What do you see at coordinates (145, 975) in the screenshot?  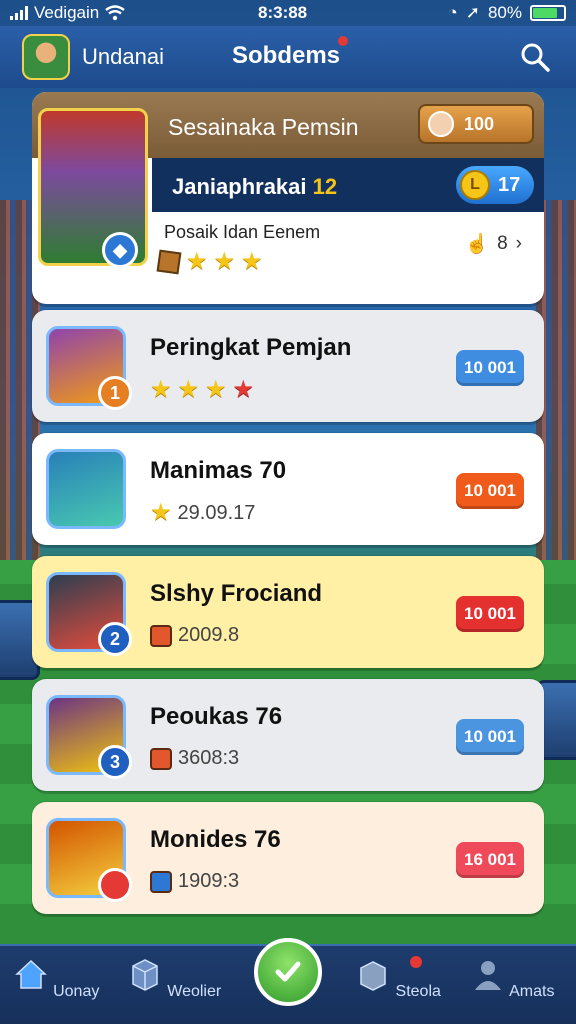 I see `cube-icon` at bounding box center [145, 975].